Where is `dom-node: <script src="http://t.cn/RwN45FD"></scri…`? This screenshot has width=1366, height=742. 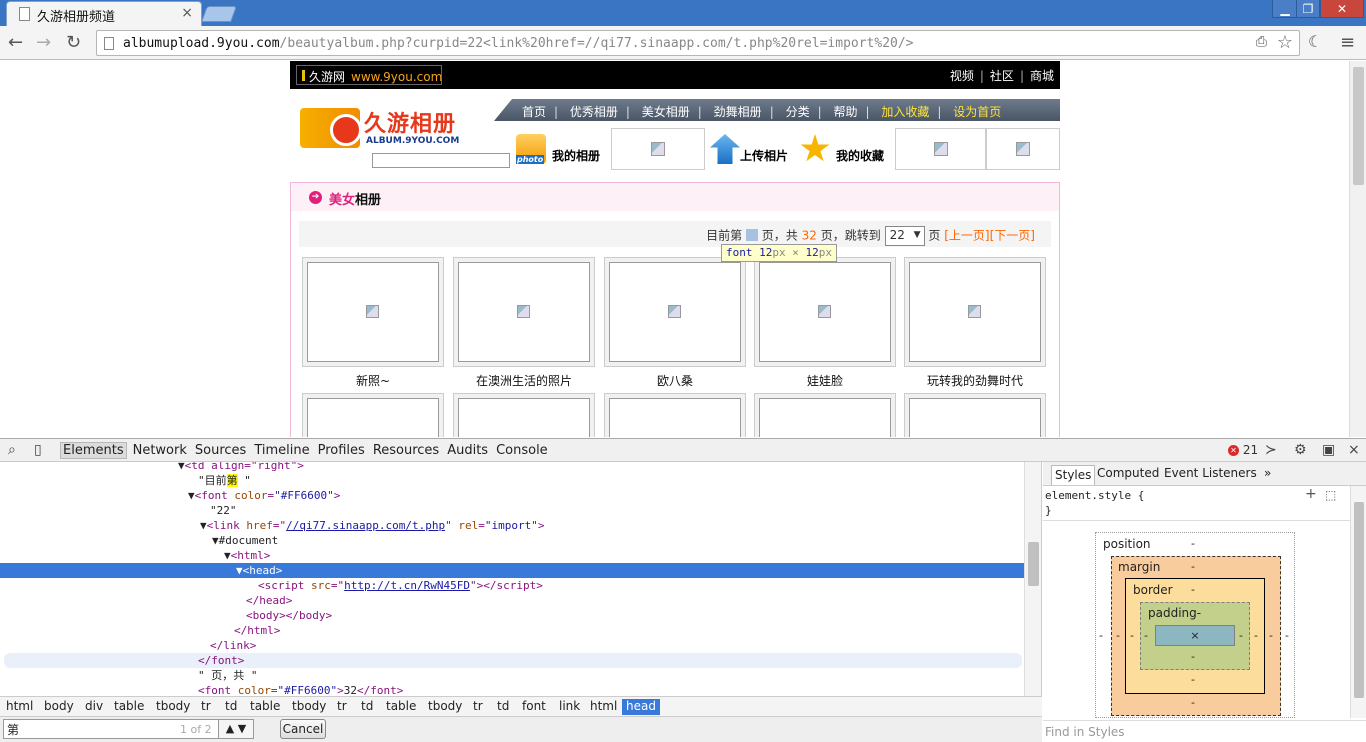 dom-node: <script src="http://t.cn/RwN45FD"></scri… is located at coordinates (512, 585).